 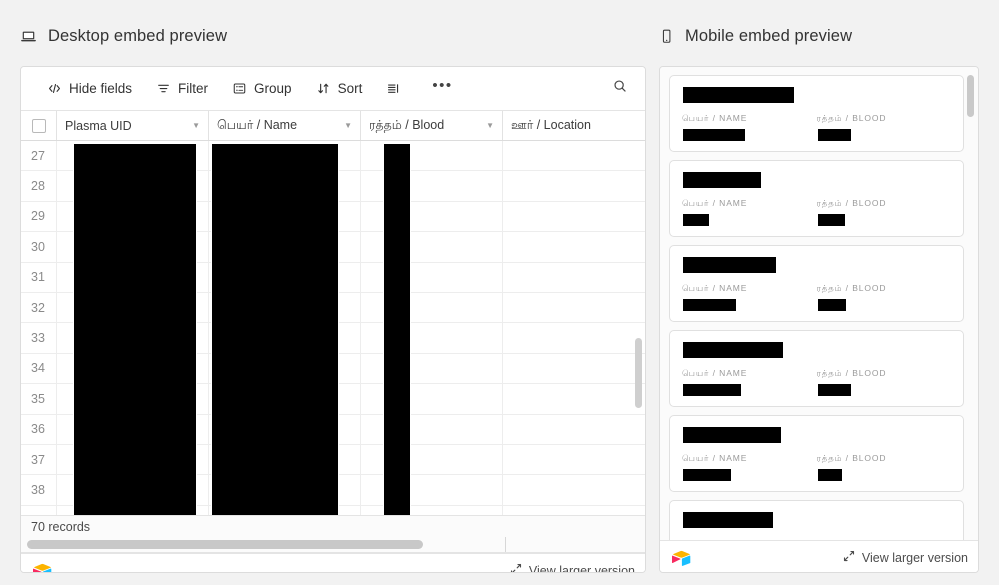 I want to click on row-height-button, so click(x=397, y=88).